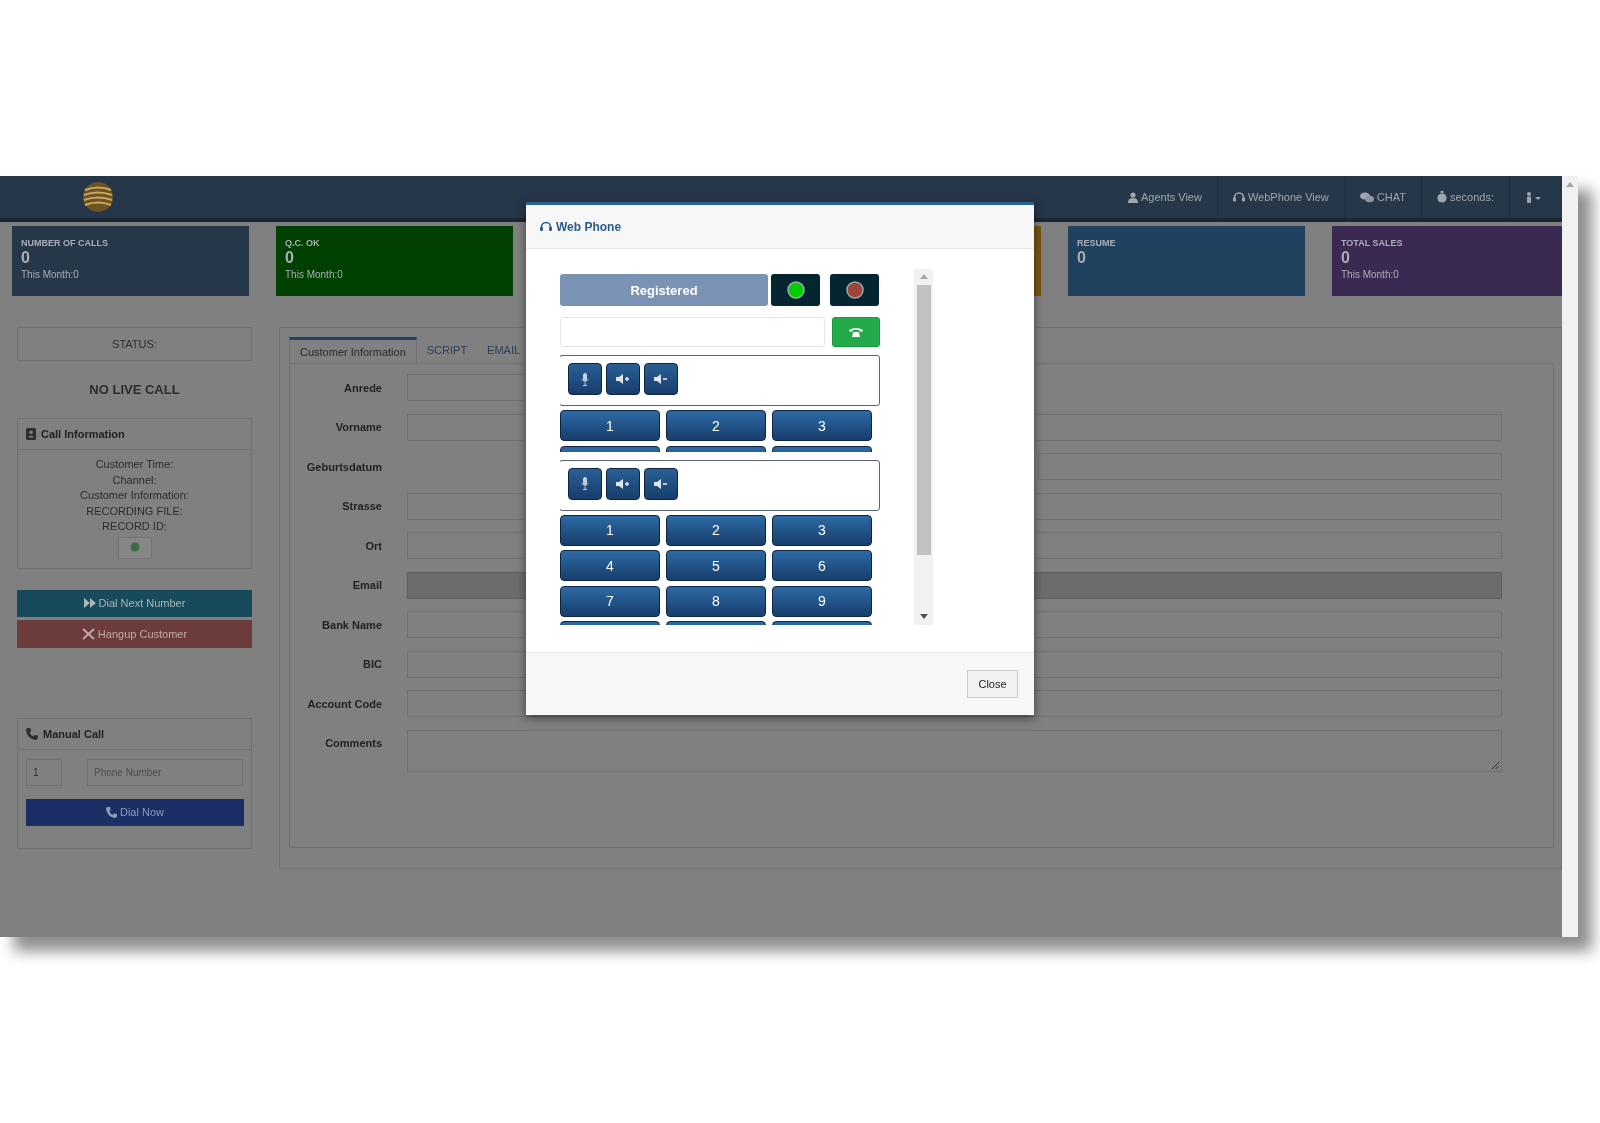 Image resolution: width=1600 pixels, height=1123 pixels. I want to click on field-label: Geburtsdatum, so click(343, 466).